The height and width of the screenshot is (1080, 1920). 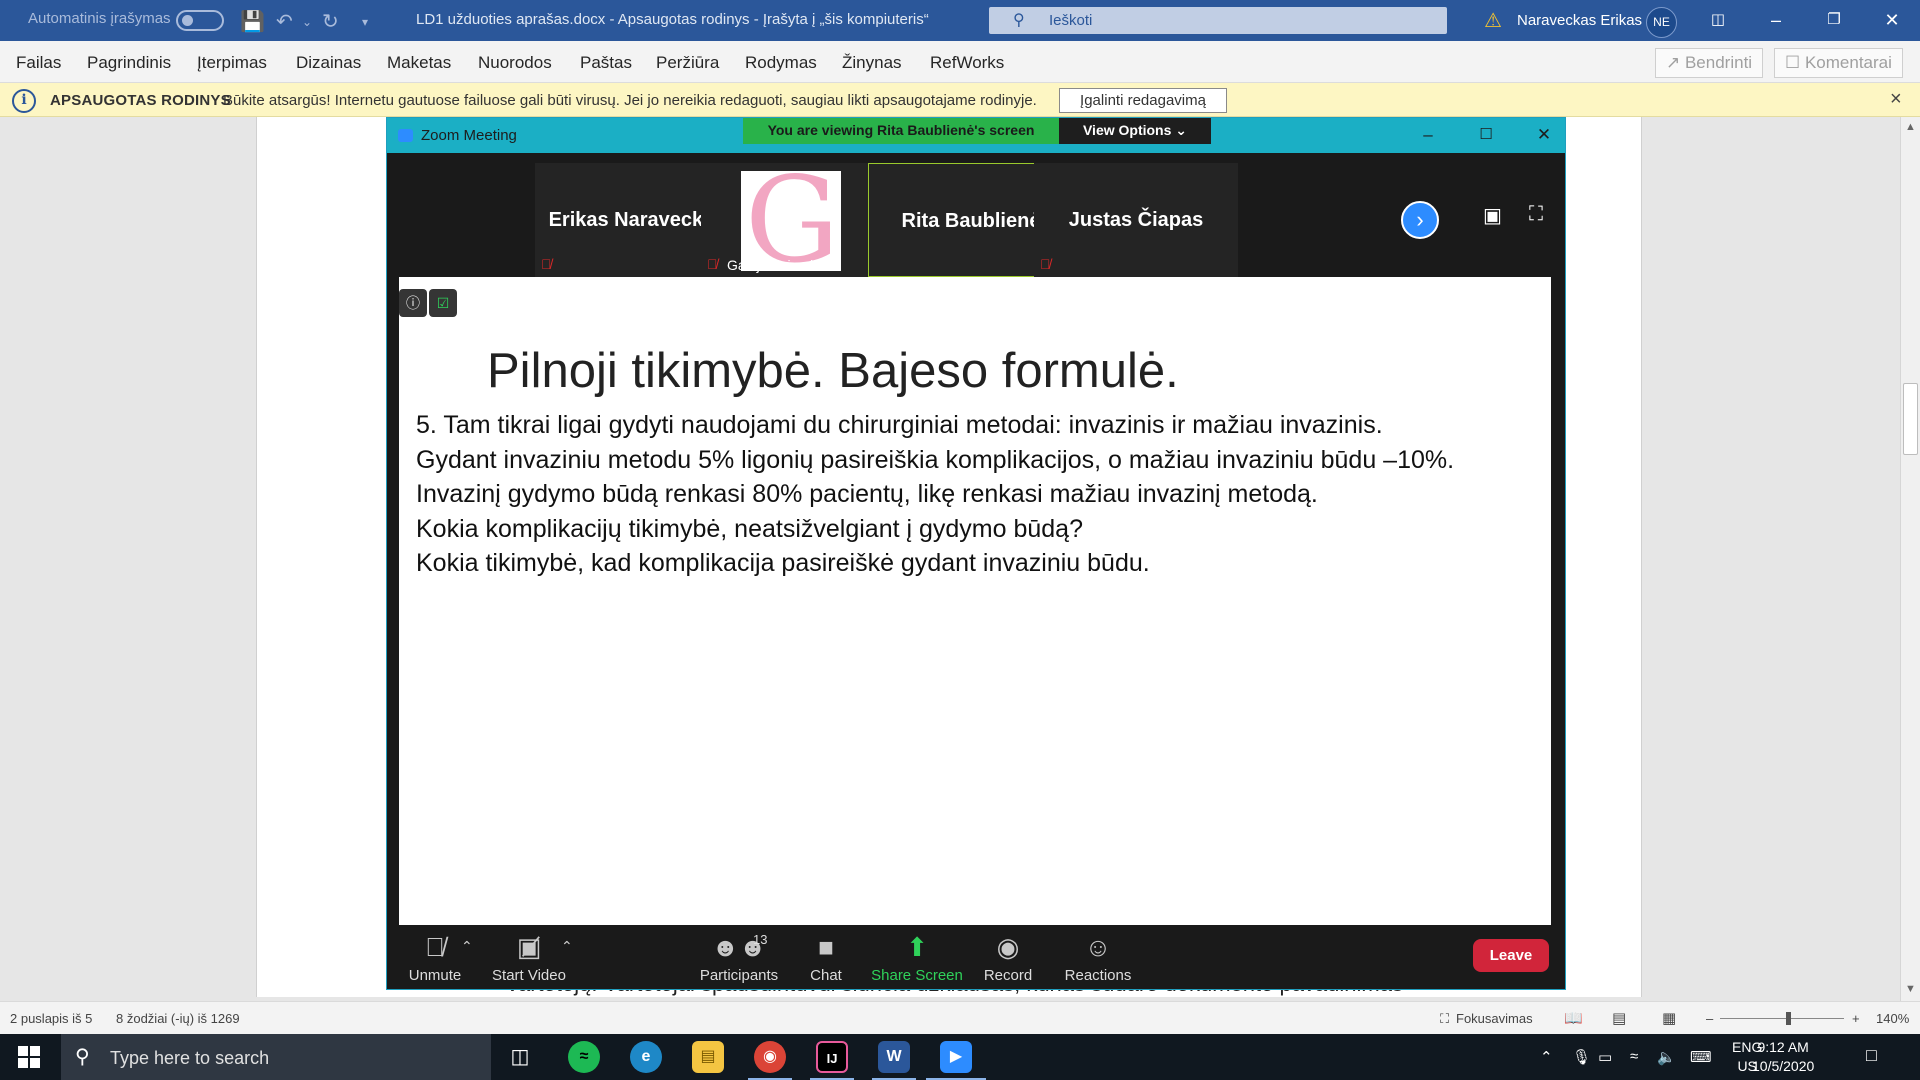 What do you see at coordinates (1143, 100) in the screenshot?
I see `enable-editing-button: Įgalinti redagavimą` at bounding box center [1143, 100].